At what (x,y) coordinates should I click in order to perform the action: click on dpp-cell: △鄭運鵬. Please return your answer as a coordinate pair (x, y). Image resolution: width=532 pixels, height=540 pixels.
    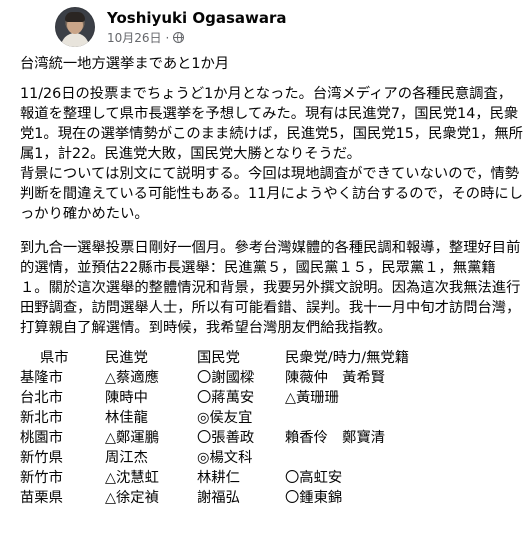
    Looking at the image, I should click on (132, 438).